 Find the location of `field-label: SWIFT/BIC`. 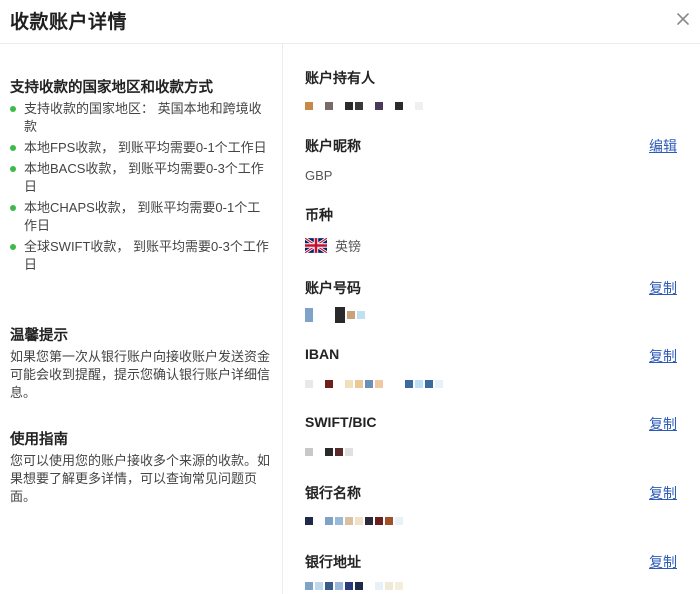

field-label: SWIFT/BIC is located at coordinates (341, 422).